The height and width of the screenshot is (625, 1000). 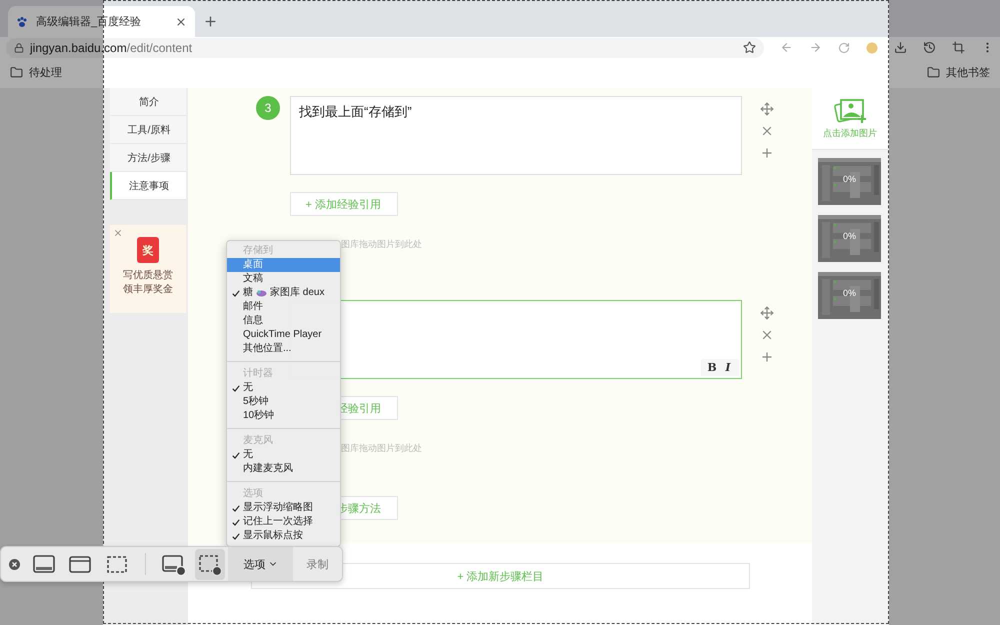 What do you see at coordinates (258, 374) in the screenshot?
I see `menu-header: 计时器` at bounding box center [258, 374].